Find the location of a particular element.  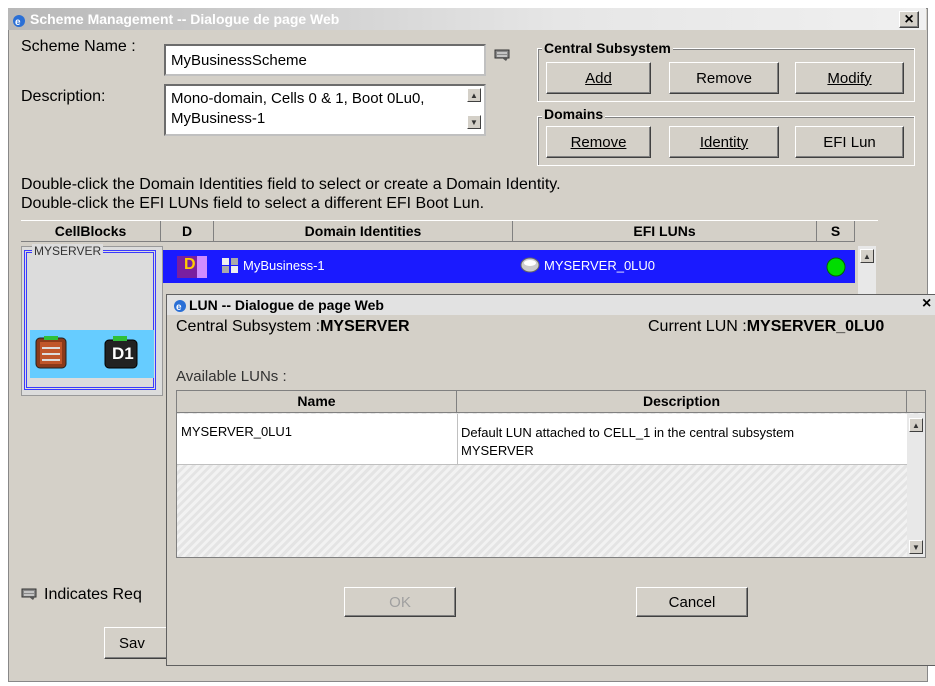

domains-title: Domains is located at coordinates (574, 114).